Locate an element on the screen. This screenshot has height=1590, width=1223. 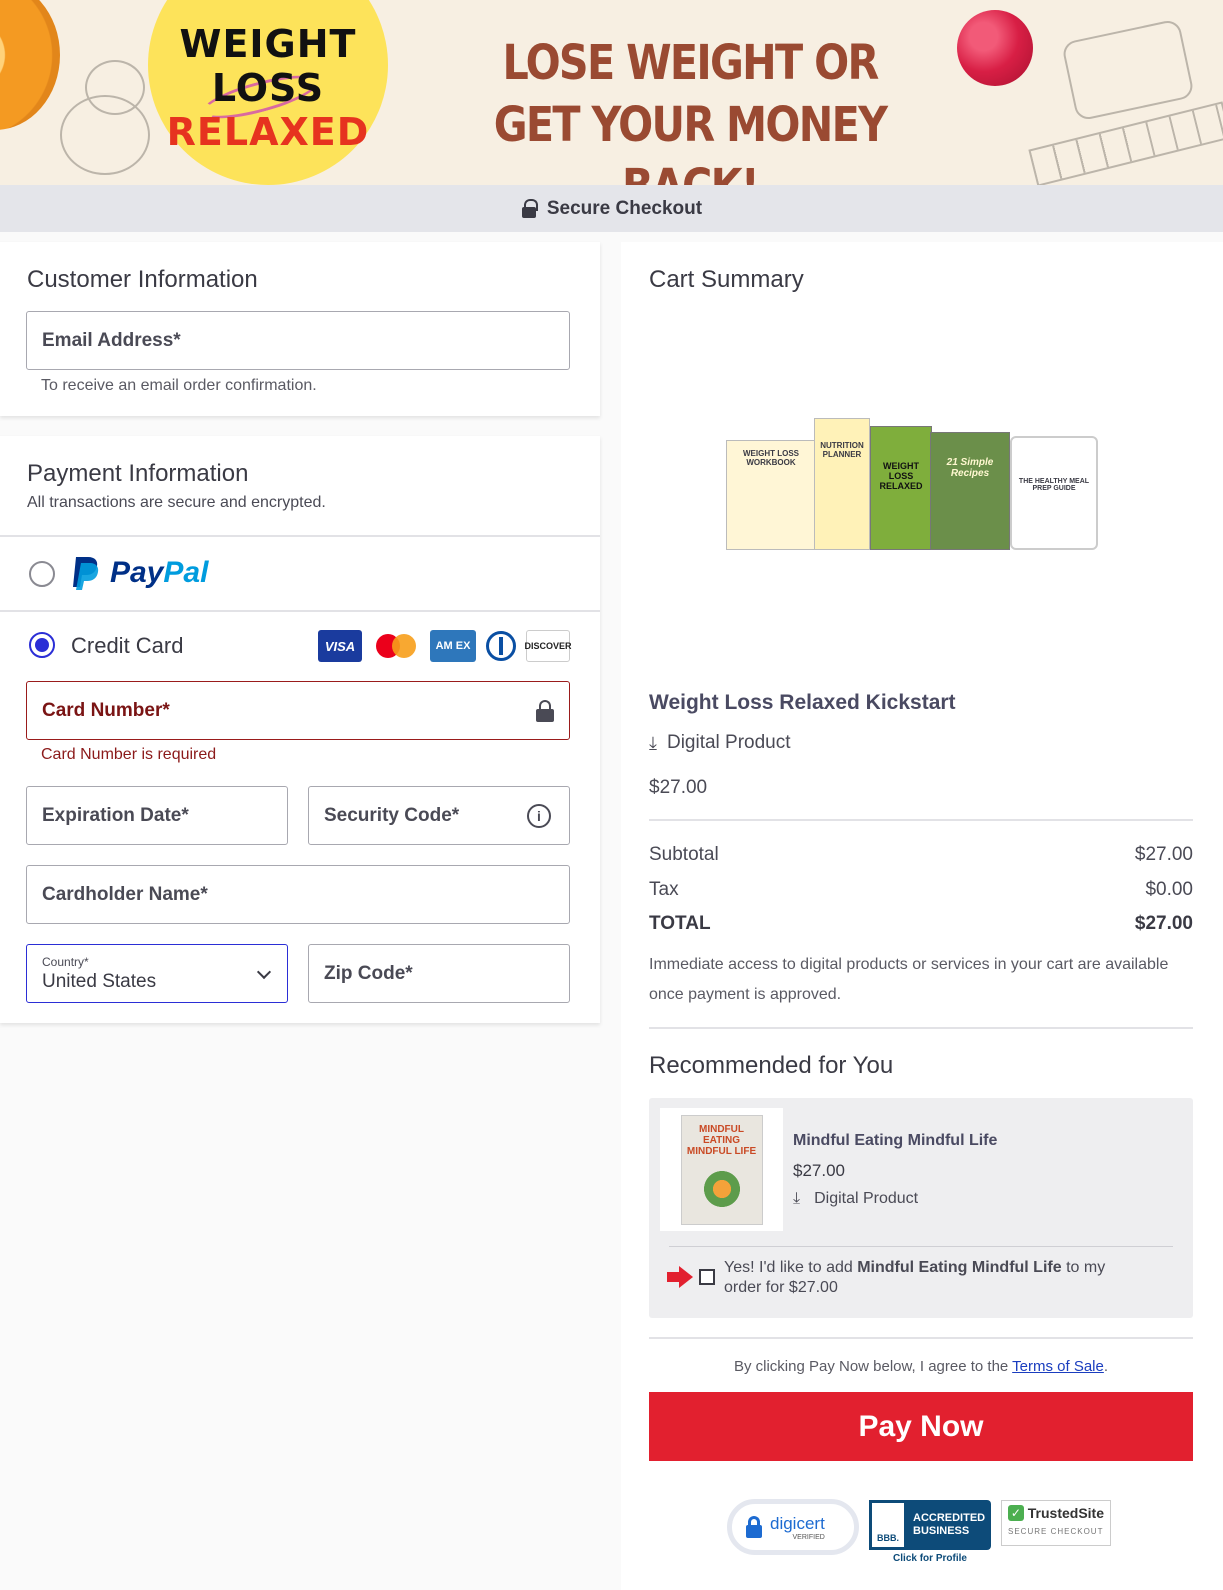
digicert-text: digicert is located at coordinates (797, 1523).